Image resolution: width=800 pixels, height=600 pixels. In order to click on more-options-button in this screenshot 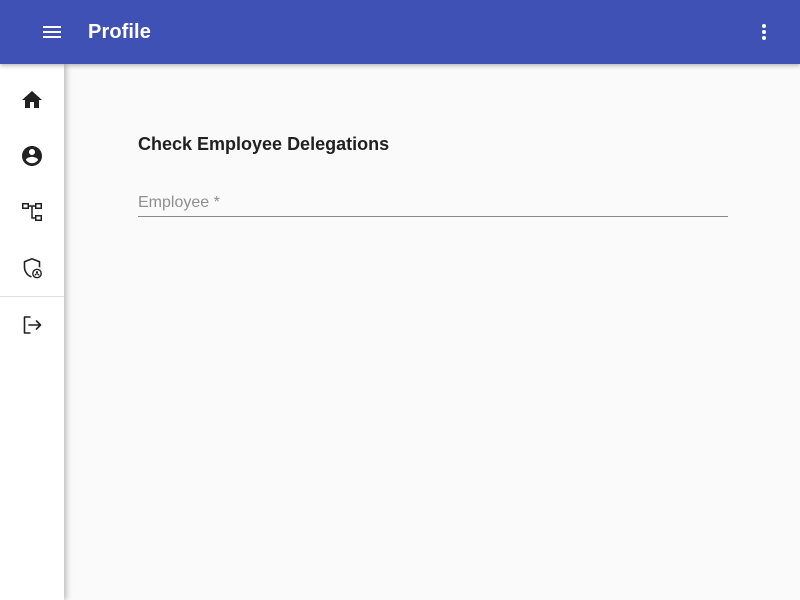, I will do `click(764, 32)`.